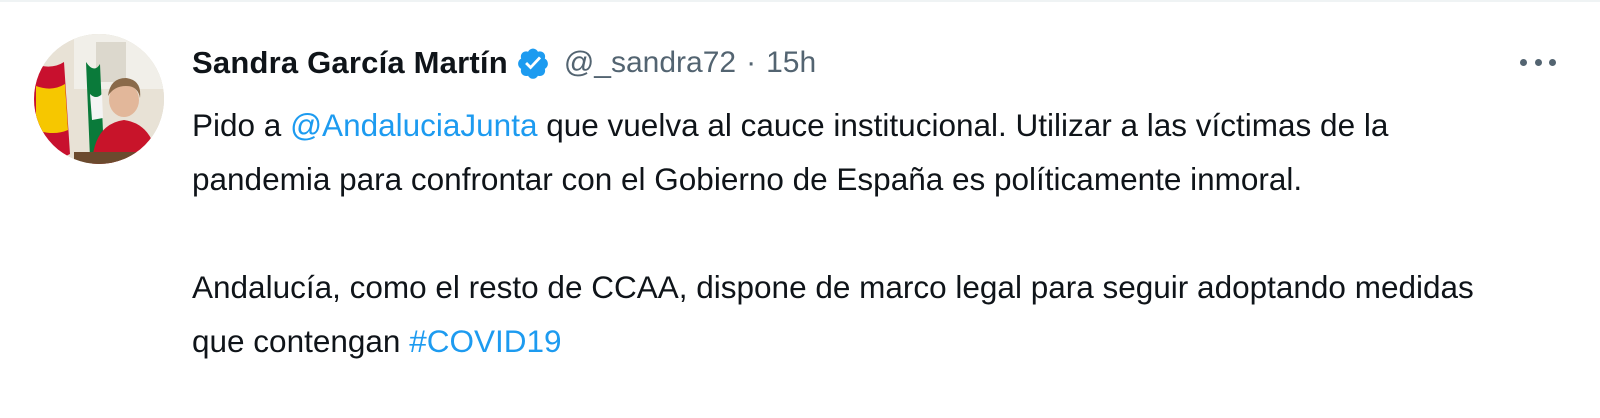 Image resolution: width=1600 pixels, height=418 pixels. What do you see at coordinates (413, 125) in the screenshot?
I see `mention-link: @AndaluciaJunta` at bounding box center [413, 125].